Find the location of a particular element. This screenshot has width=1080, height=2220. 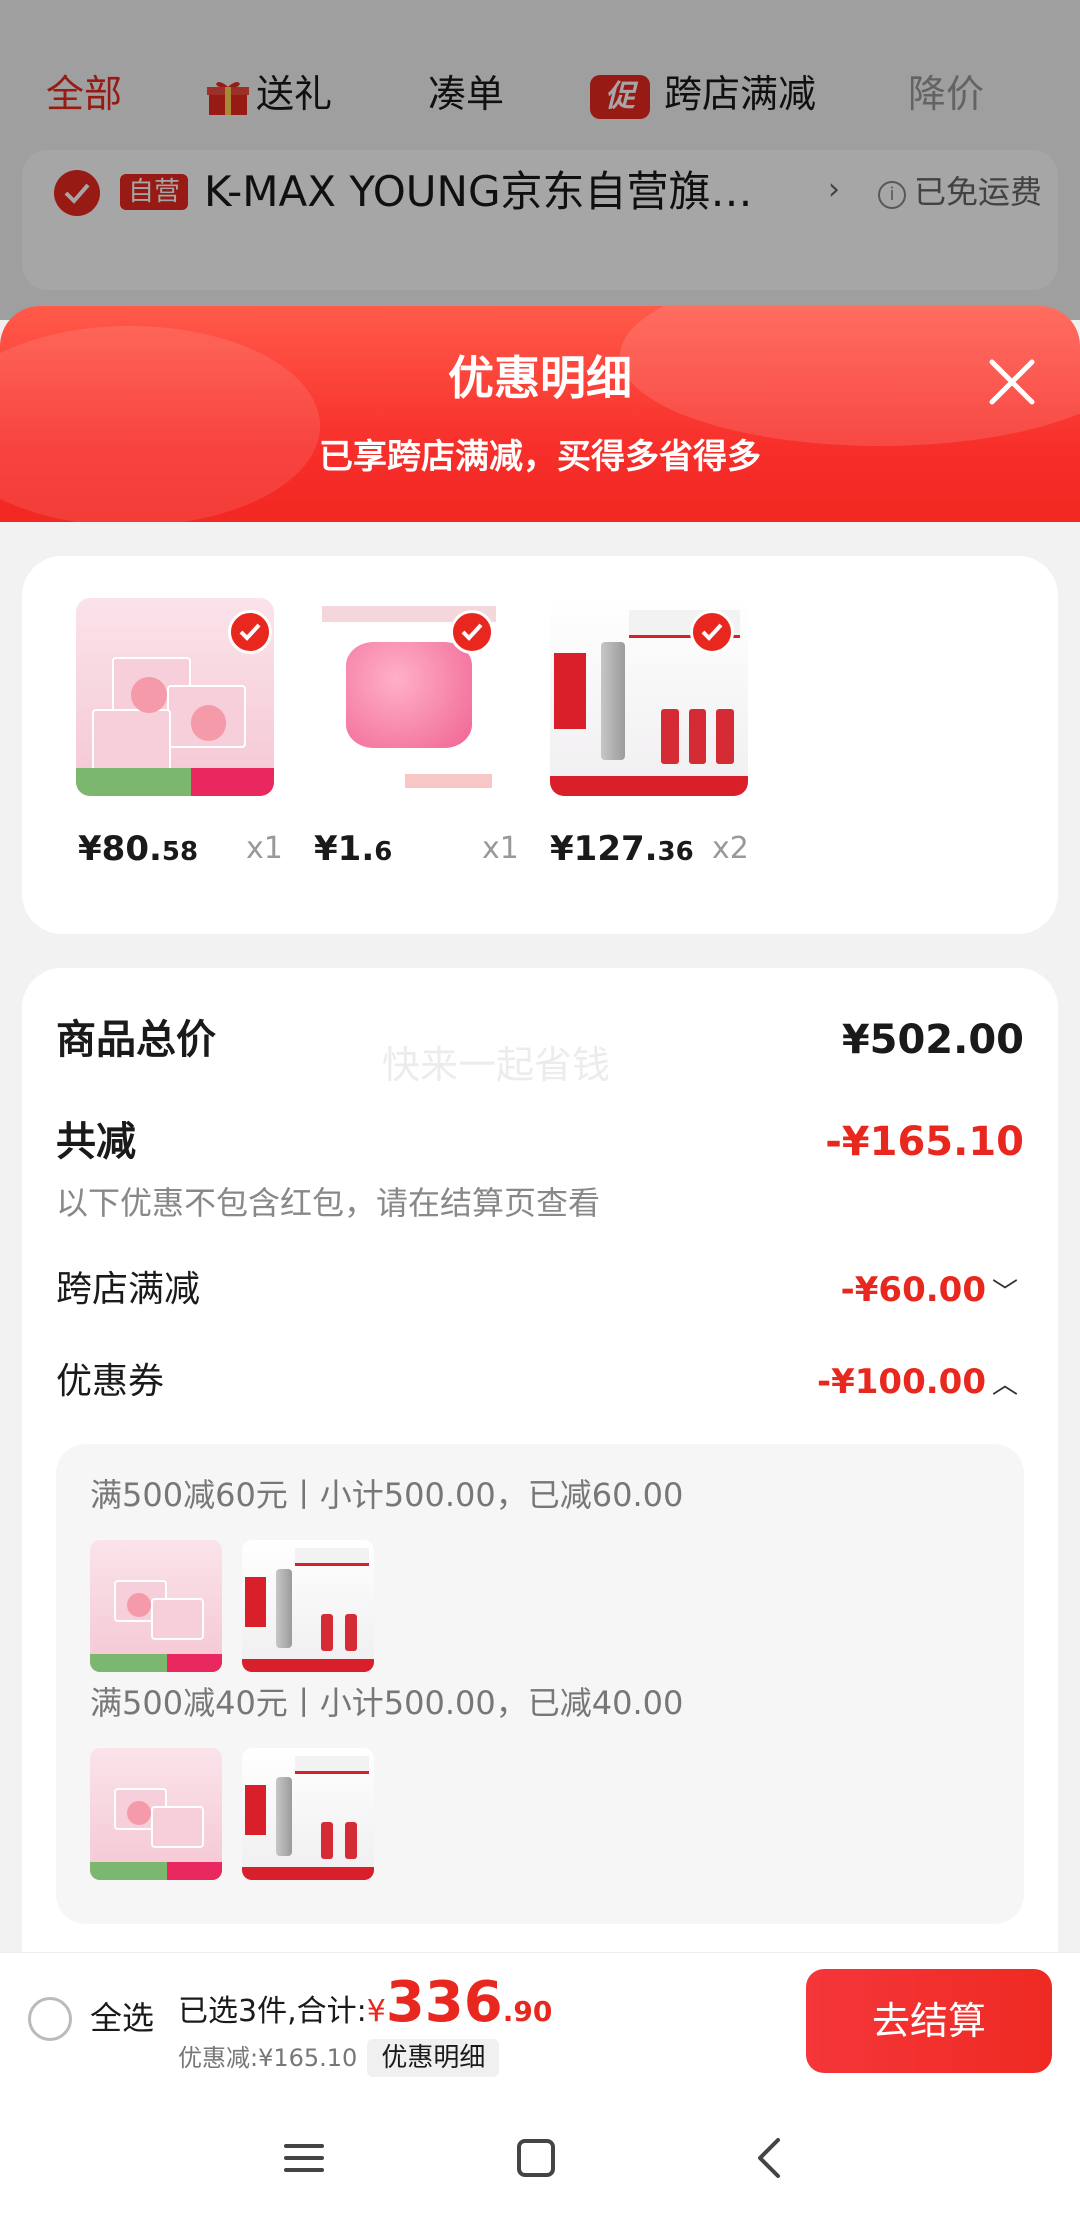

product-price: ¥1.6 is located at coordinates (353, 850).